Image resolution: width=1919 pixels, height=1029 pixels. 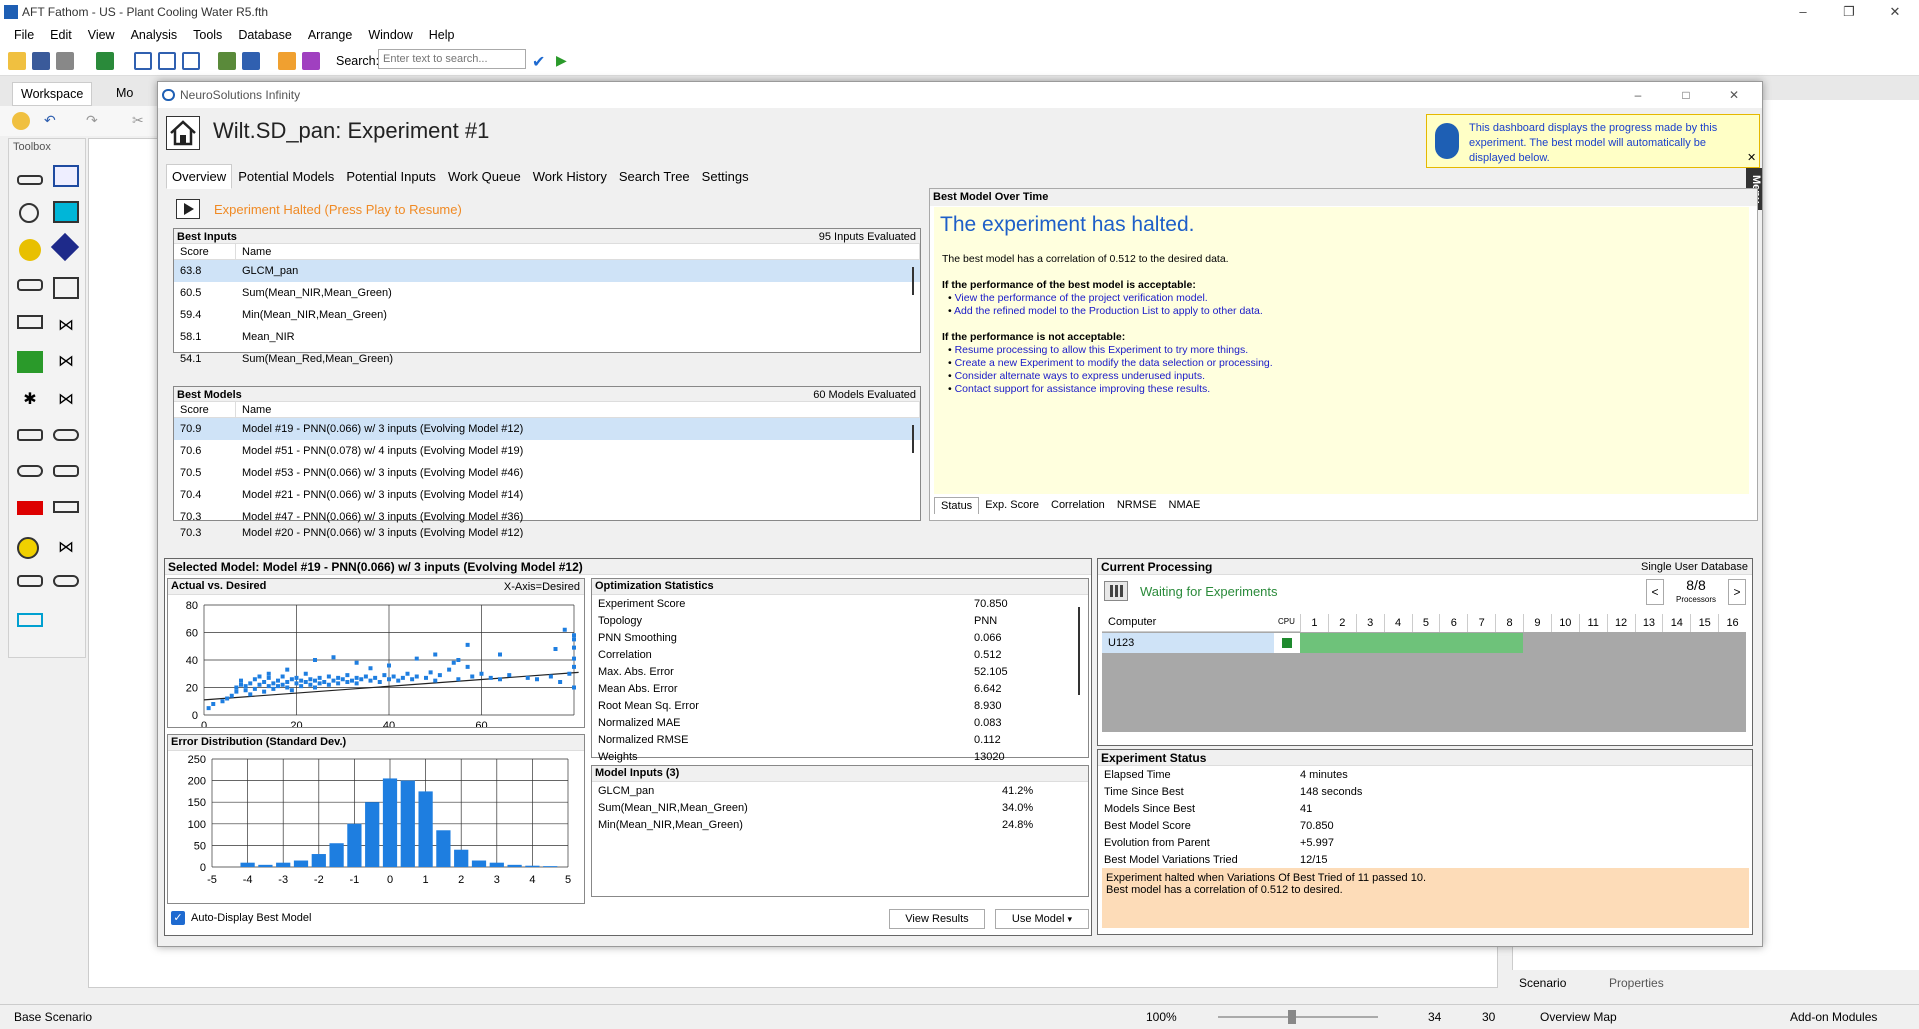 What do you see at coordinates (30, 250) in the screenshot?
I see `pump-icon` at bounding box center [30, 250].